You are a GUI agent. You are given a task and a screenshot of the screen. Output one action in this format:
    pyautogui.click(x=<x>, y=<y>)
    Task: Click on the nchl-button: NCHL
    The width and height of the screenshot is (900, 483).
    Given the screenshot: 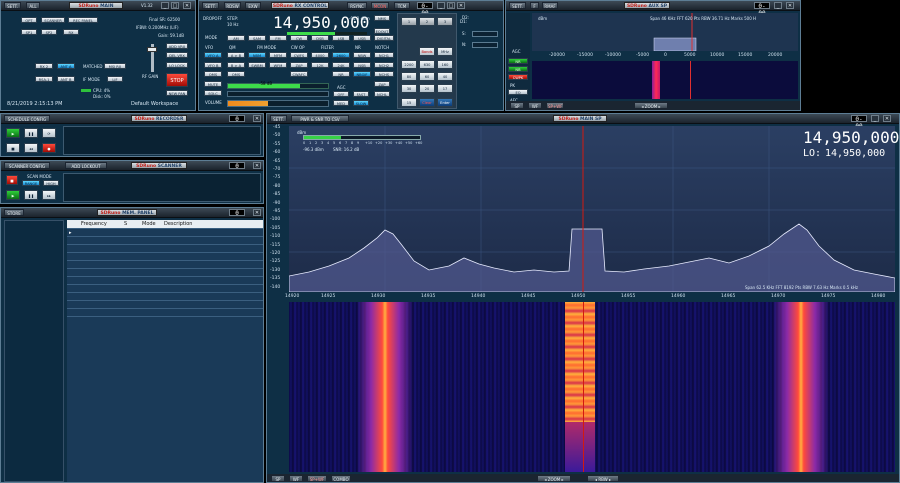 What is the action you would take?
    pyautogui.click(x=382, y=94)
    